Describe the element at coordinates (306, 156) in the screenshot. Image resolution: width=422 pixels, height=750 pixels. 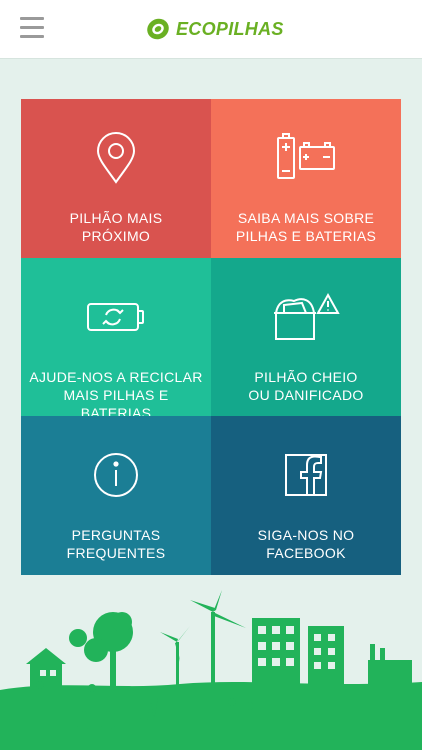
I see `batteries-icon` at that location.